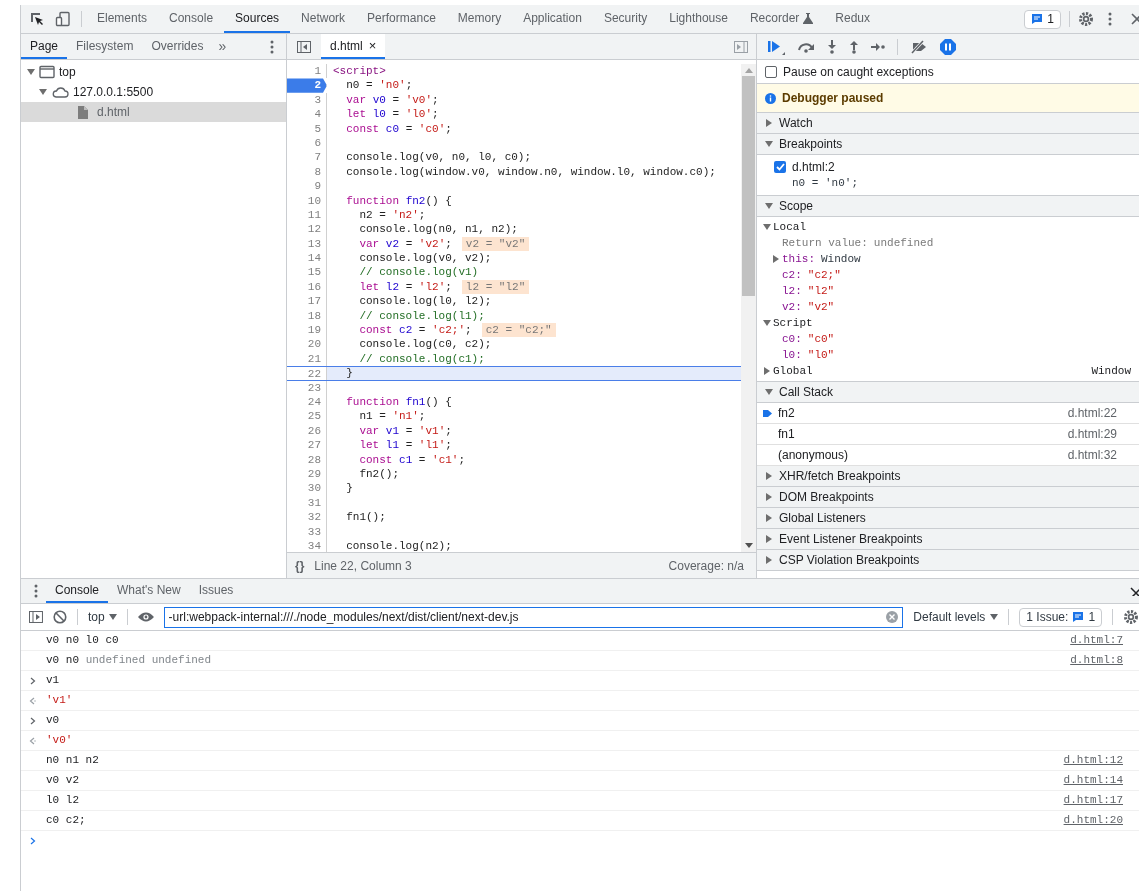  Describe the element at coordinates (222, 46) in the screenshot. I see `more-tabs-button: »` at that location.